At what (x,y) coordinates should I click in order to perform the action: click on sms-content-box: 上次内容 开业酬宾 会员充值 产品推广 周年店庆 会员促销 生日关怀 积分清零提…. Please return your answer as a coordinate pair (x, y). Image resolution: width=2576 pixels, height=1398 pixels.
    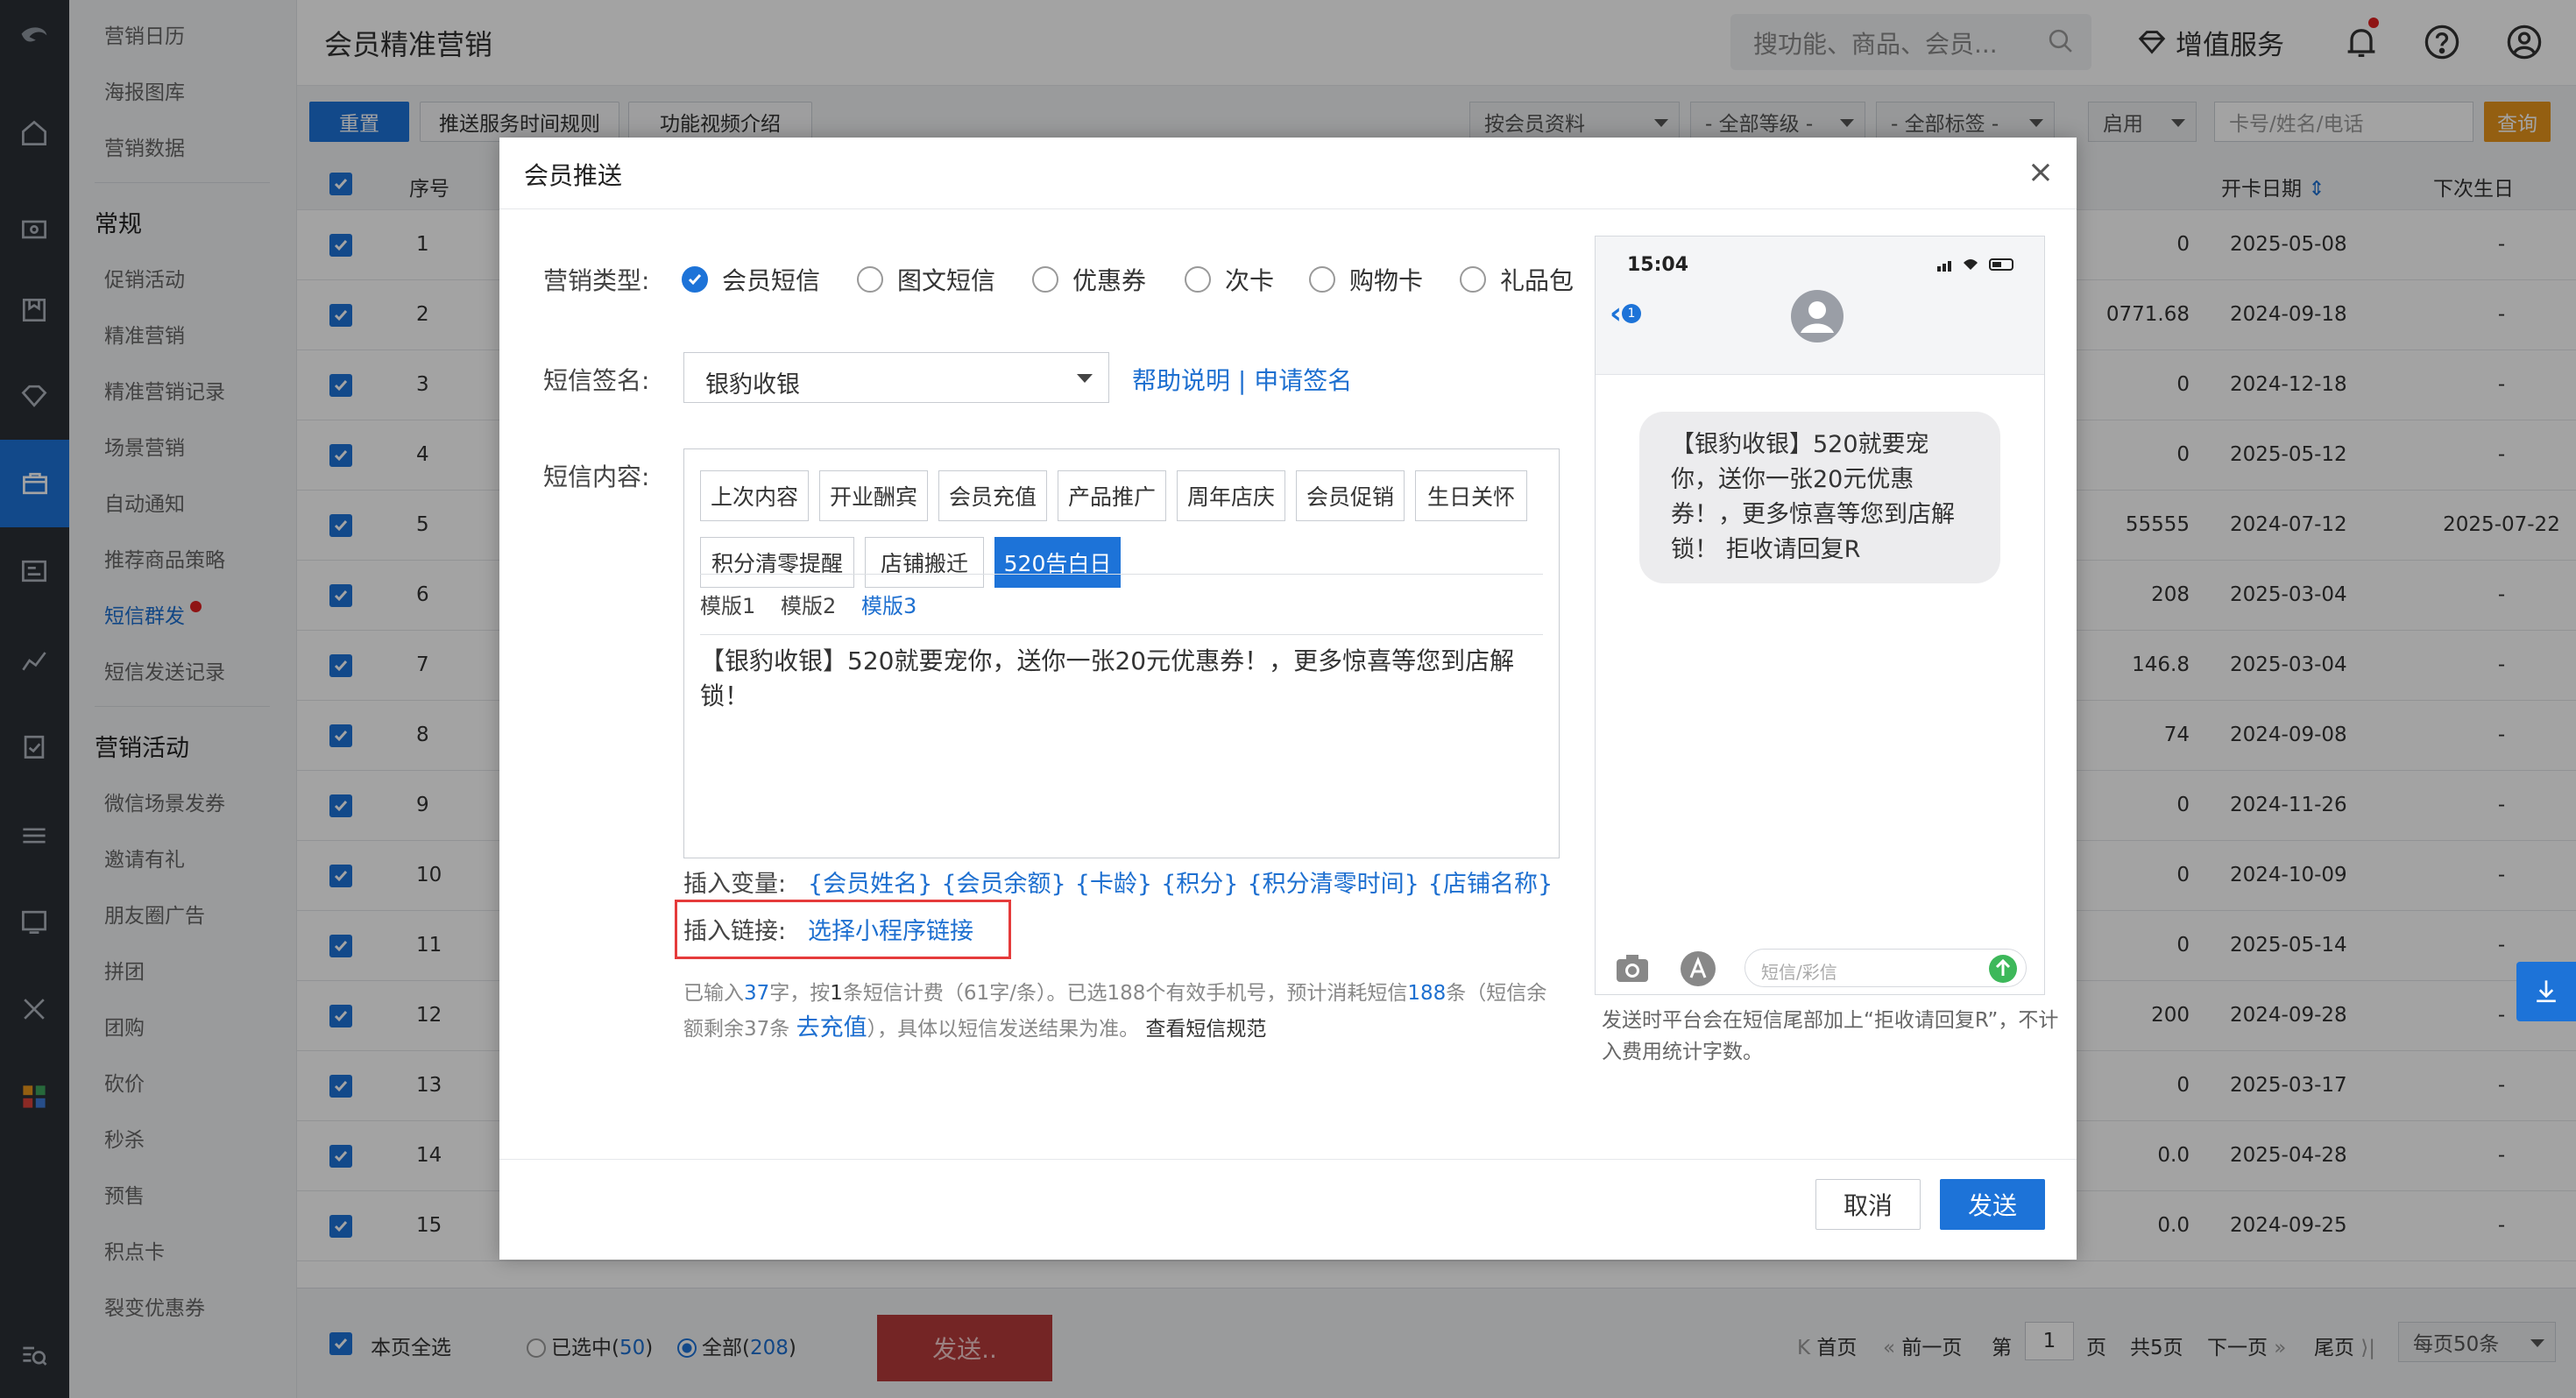
    Looking at the image, I should click on (1121, 653).